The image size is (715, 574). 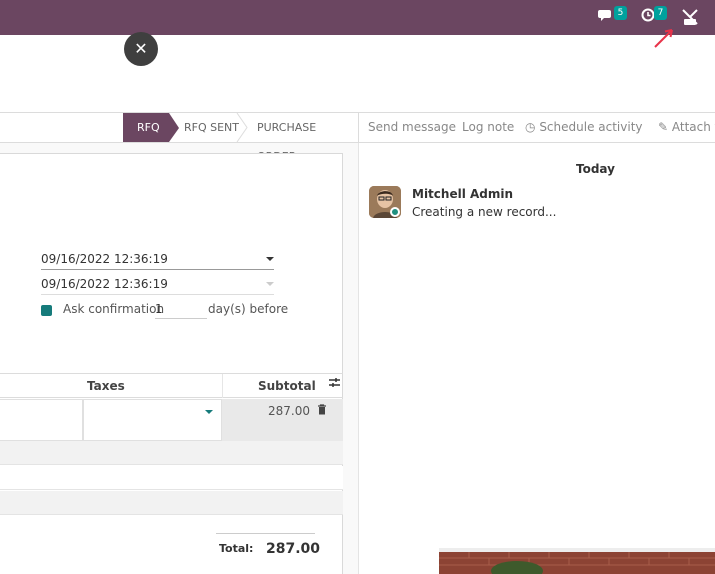 I want to click on paperclip-icon: ✎, so click(x=663, y=127).